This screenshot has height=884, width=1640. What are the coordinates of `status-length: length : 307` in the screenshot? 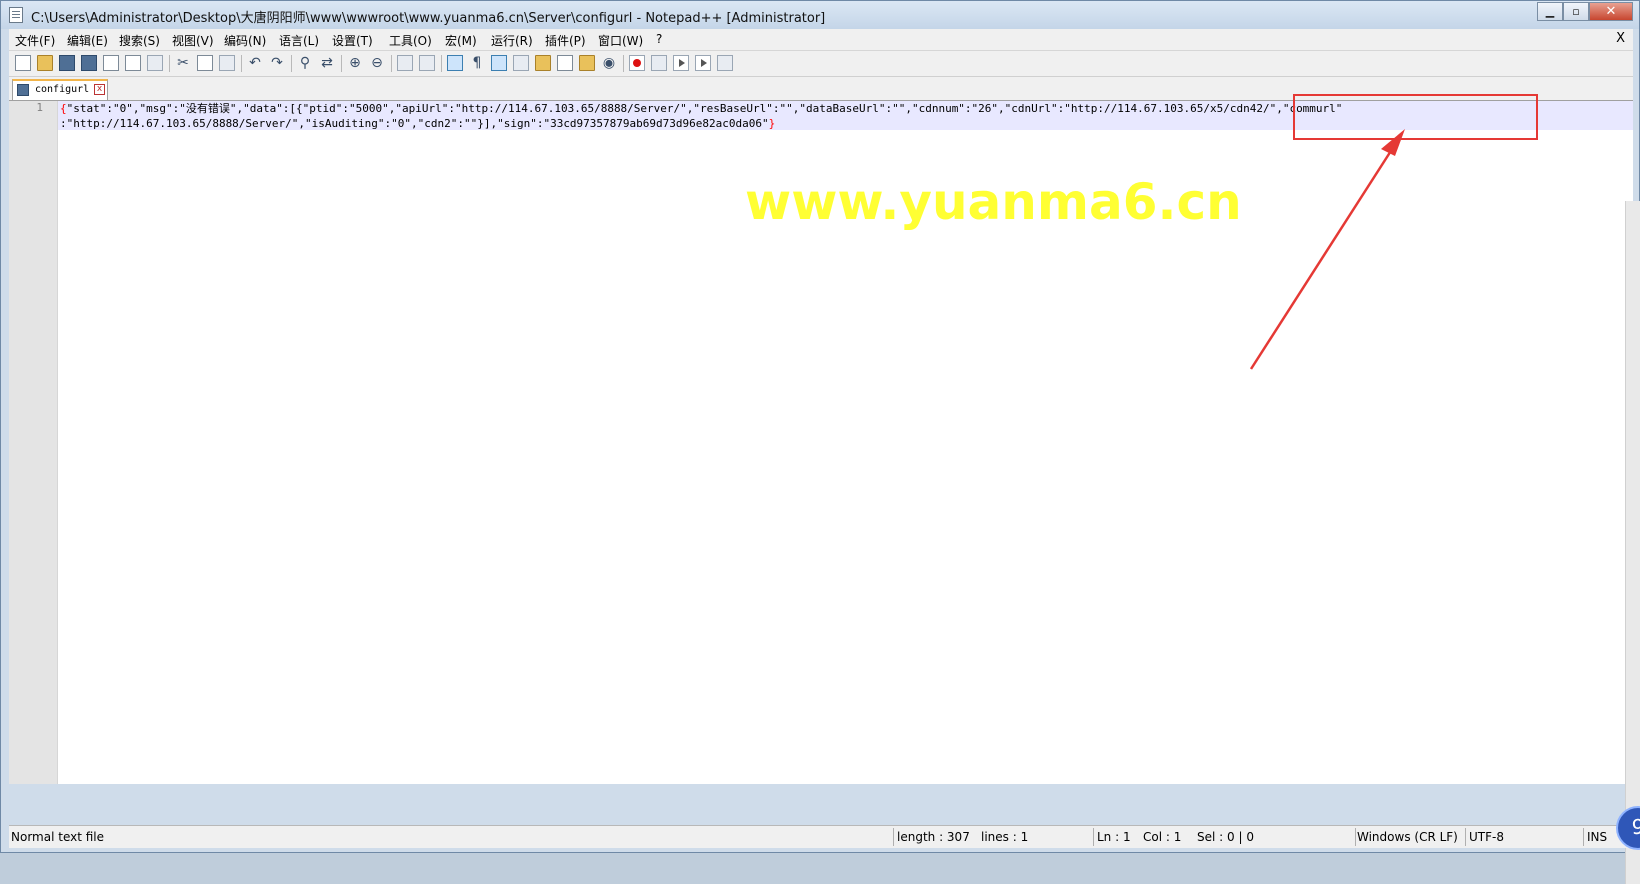 It's located at (933, 837).